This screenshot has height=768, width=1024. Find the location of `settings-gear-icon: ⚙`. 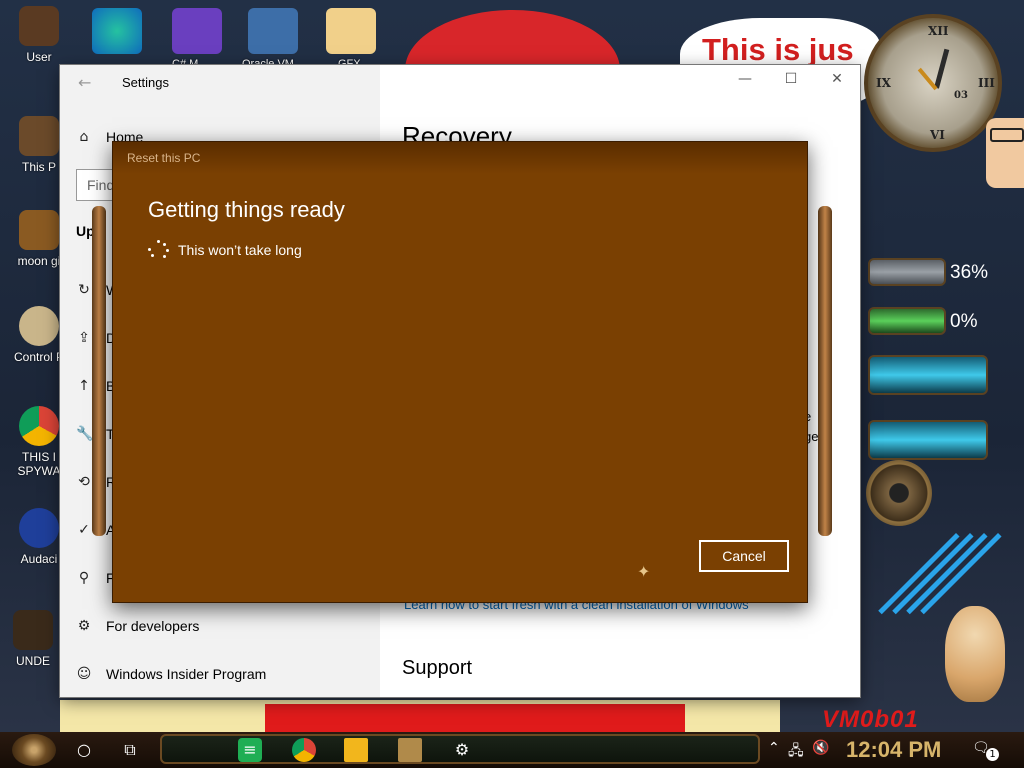

settings-gear-icon: ⚙ is located at coordinates (462, 750).